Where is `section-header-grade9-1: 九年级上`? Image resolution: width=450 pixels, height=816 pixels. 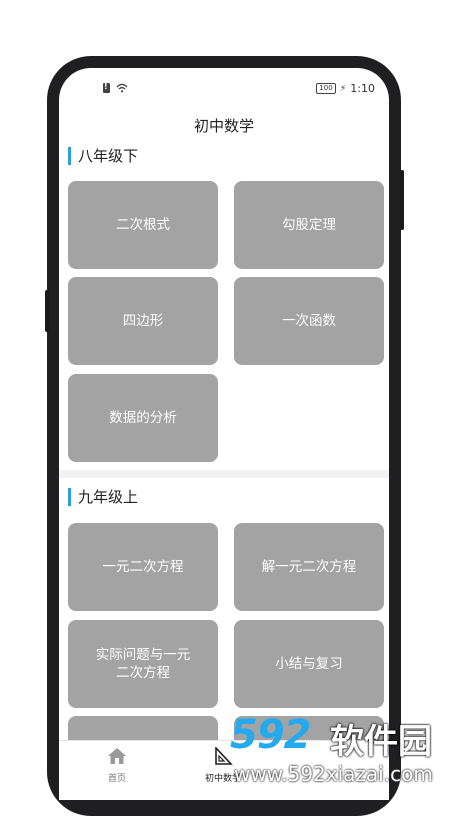 section-header-grade9-1: 九年级上 is located at coordinates (103, 497).